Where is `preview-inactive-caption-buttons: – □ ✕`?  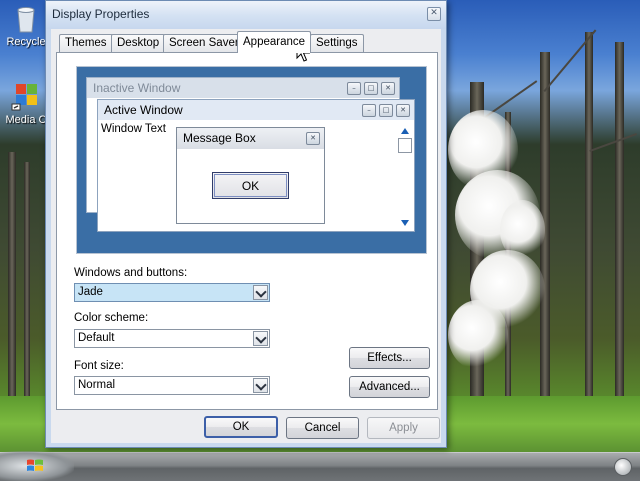 preview-inactive-caption-buttons: – □ ✕ is located at coordinates (369, 88).